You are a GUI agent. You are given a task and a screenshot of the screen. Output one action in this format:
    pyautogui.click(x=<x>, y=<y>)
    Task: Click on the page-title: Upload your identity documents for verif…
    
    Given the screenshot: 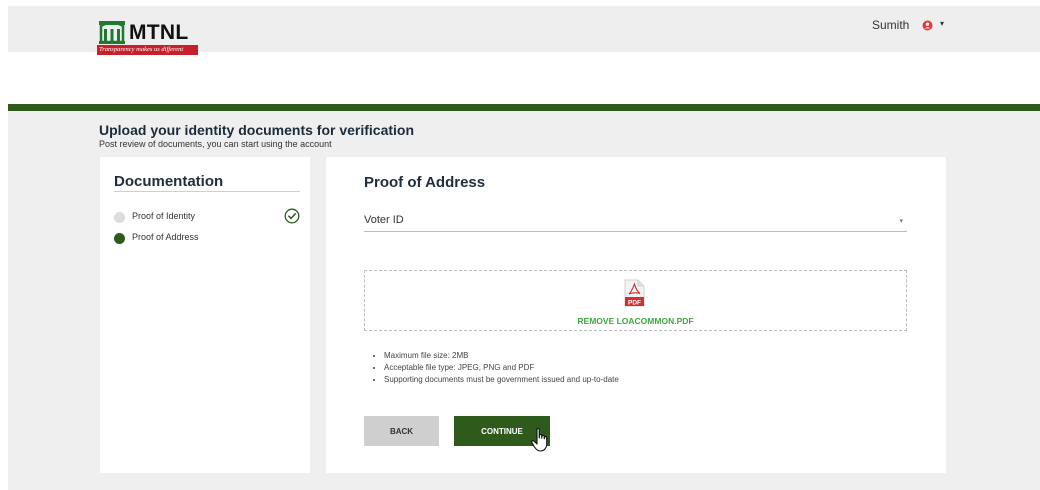 What is the action you would take?
    pyautogui.click(x=257, y=130)
    